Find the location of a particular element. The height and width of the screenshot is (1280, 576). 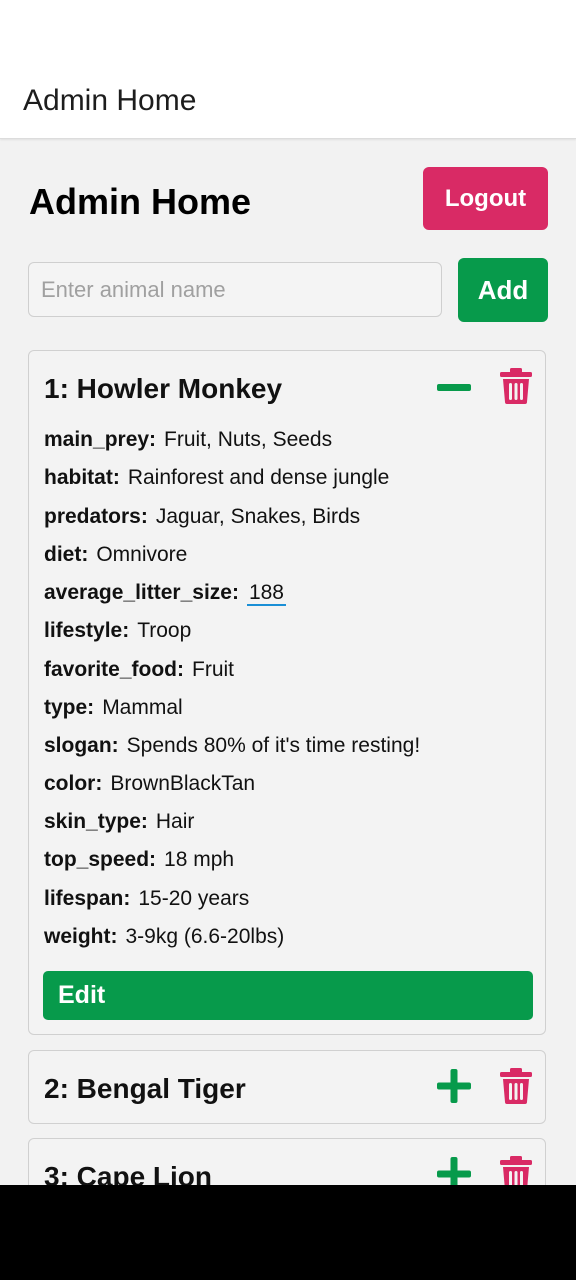

field-row: lifespan: 15-20 years is located at coordinates (146, 899).